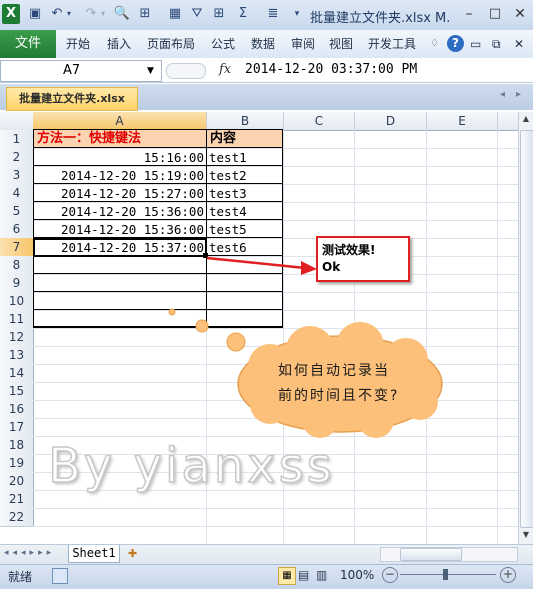 The image size is (533, 589). Describe the element at coordinates (390, 575) in the screenshot. I see `zoom-out-icon: −` at that location.